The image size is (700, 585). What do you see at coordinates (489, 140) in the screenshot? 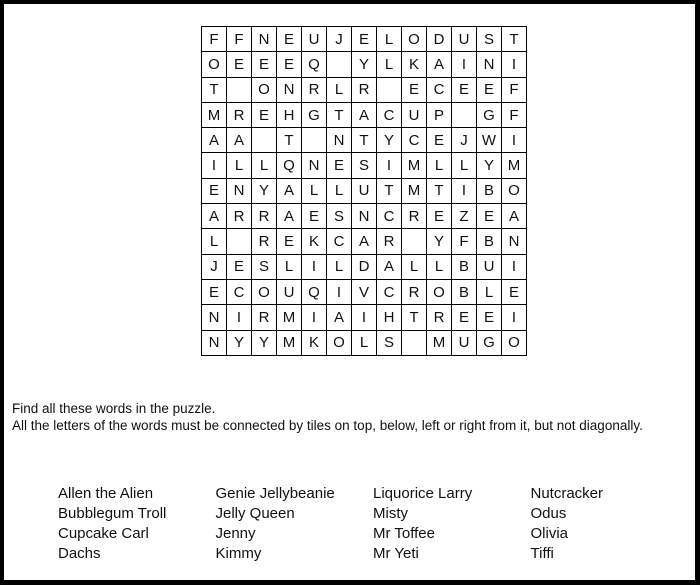
I see `grid-cell: W` at bounding box center [489, 140].